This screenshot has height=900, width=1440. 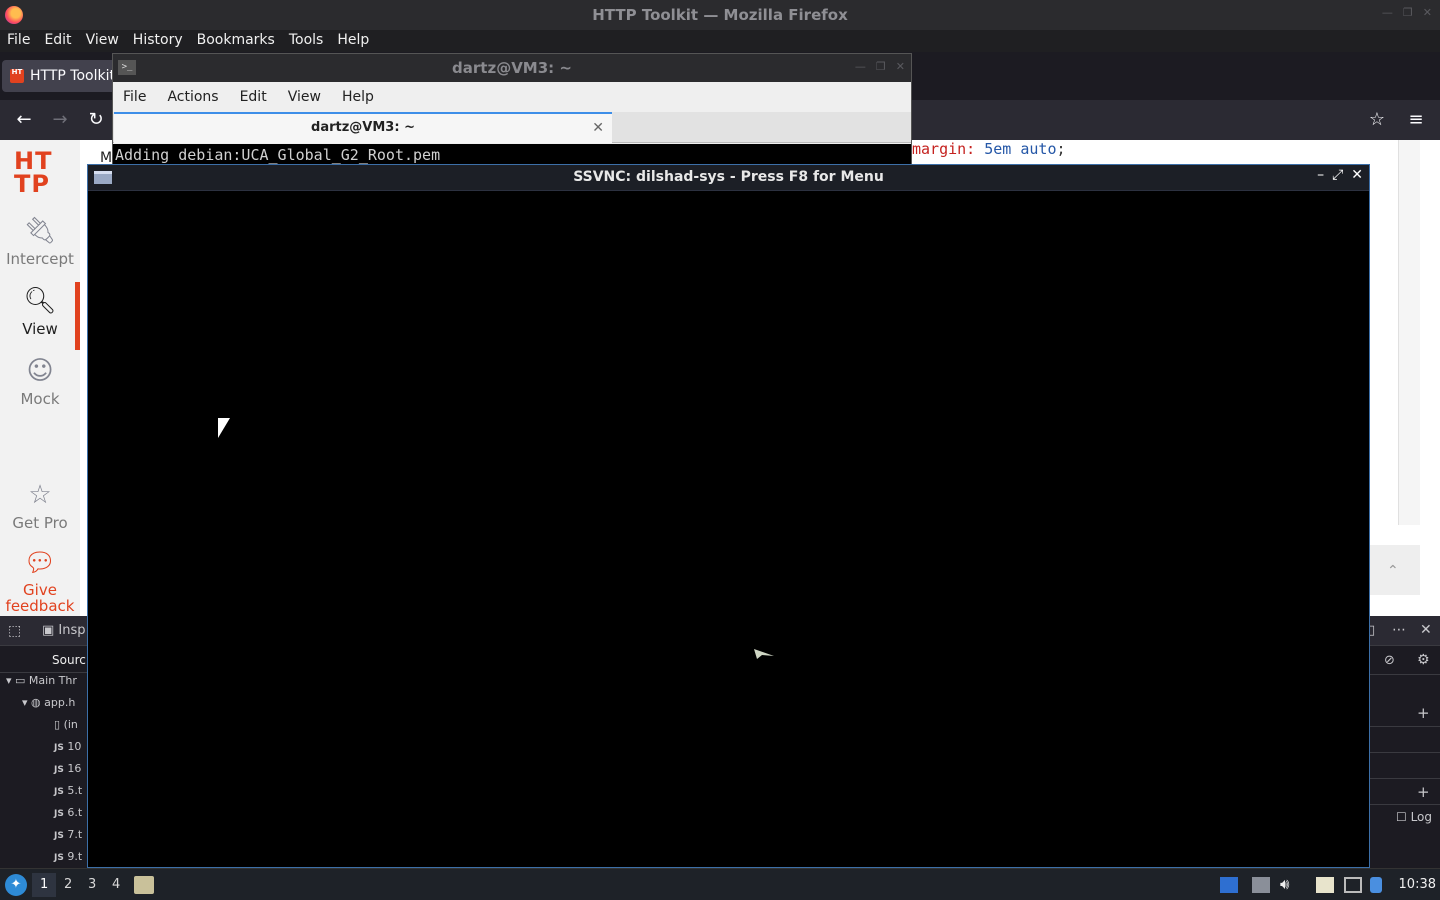 I want to click on tree-row: ▾ ▭ Main Thr, so click(x=45, y=685).